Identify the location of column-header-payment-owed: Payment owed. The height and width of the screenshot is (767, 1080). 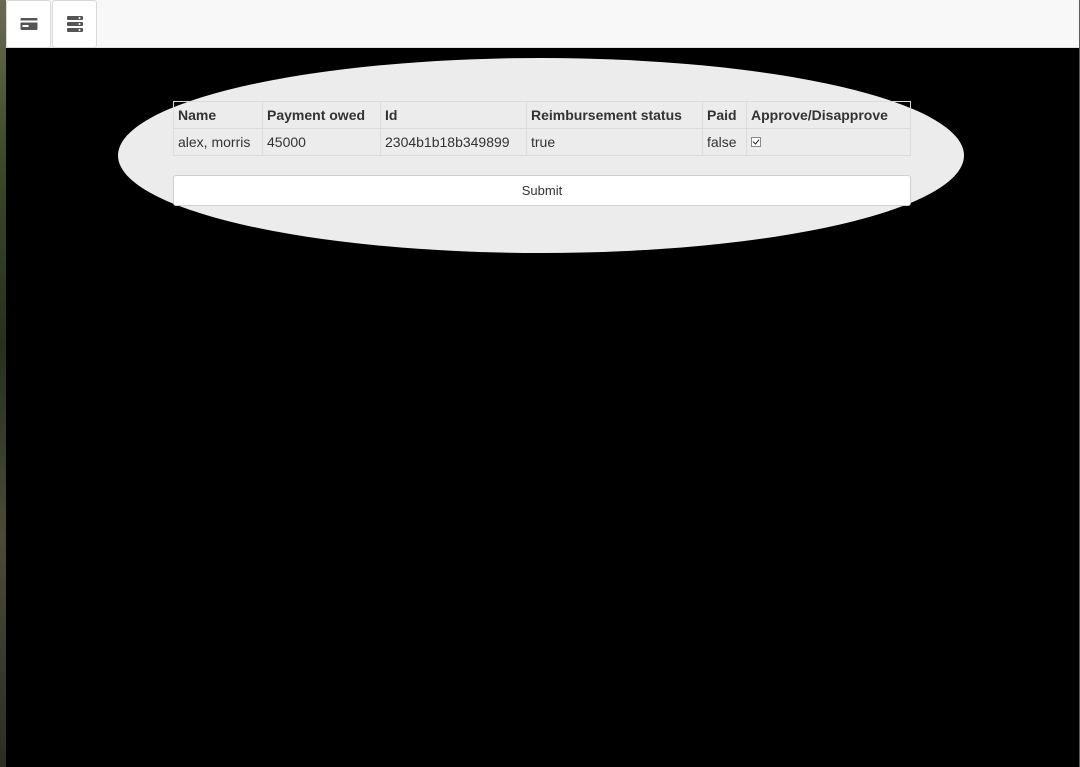
(321, 115).